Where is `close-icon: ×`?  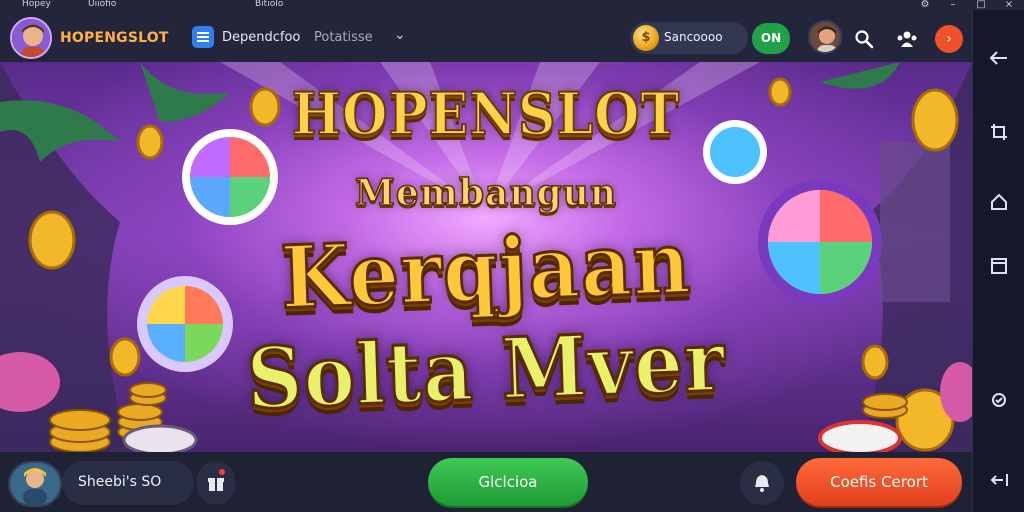 close-icon: × is located at coordinates (1009, 5).